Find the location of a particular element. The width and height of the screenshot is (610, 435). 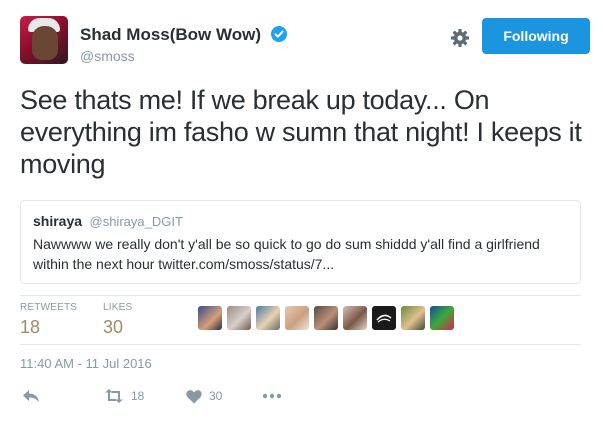

like-count: 30 is located at coordinates (216, 396).